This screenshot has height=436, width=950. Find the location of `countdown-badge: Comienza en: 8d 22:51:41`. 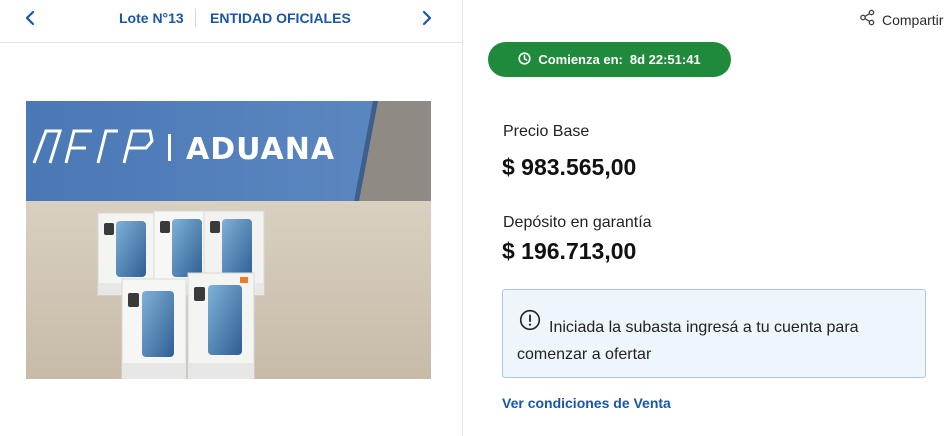

countdown-badge: Comienza en: 8d 22:51:41 is located at coordinates (609, 59).